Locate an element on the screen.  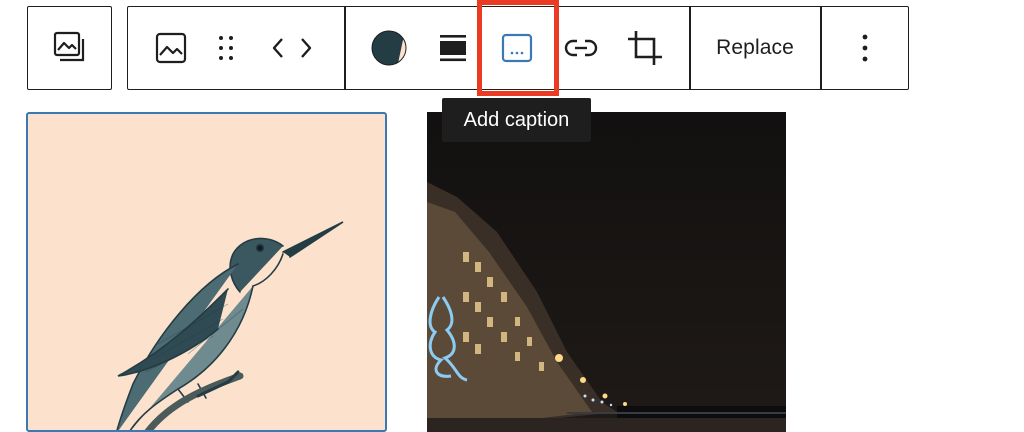
block-type-image-button is located at coordinates (171, 48).